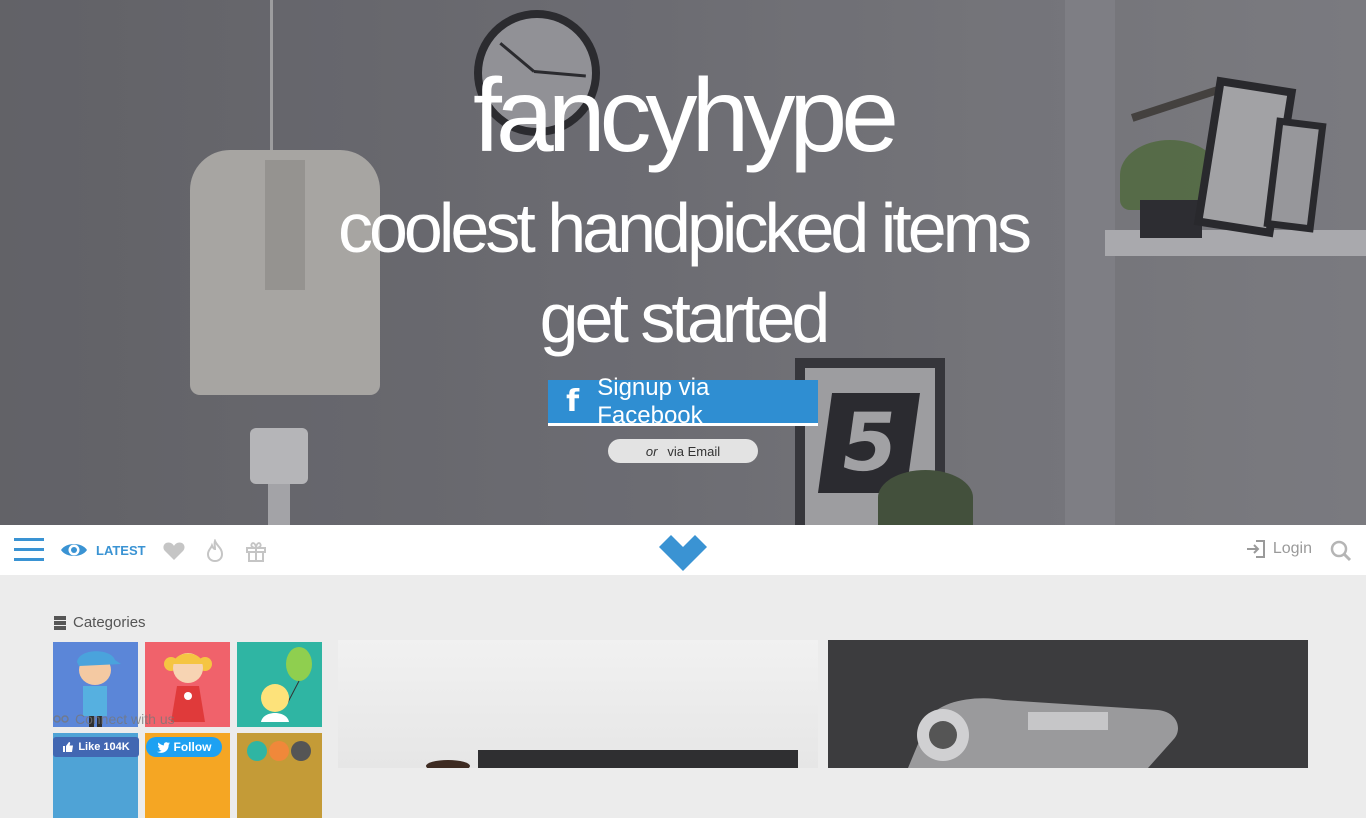 This screenshot has width=1366, height=818. What do you see at coordinates (612, 759) in the screenshot?
I see `product-image` at bounding box center [612, 759].